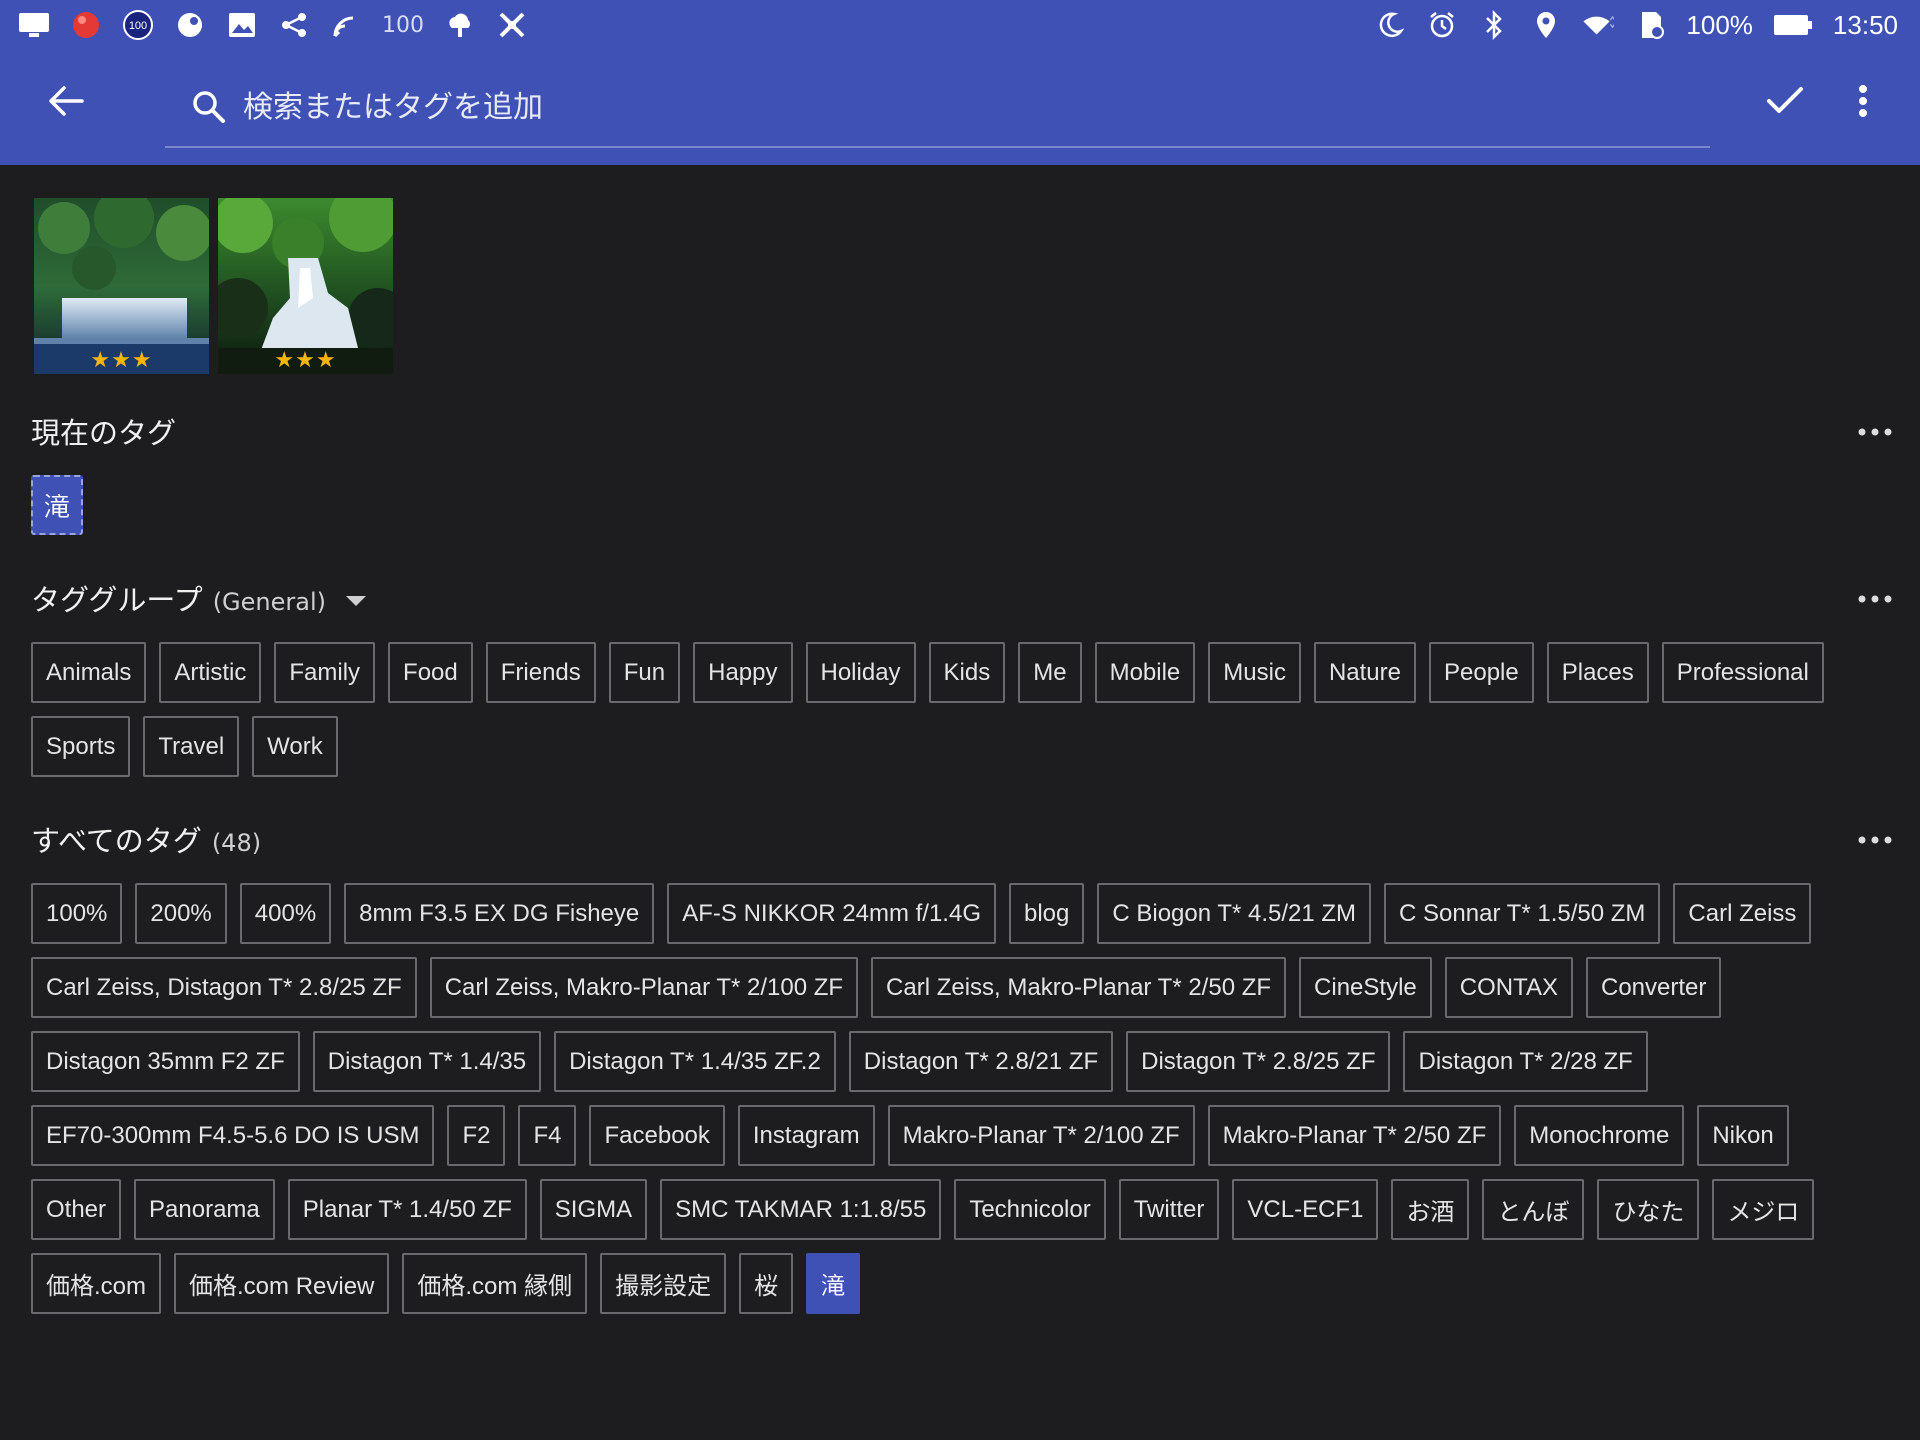 The width and height of the screenshot is (1920, 1440). I want to click on tag-chip: 価格.com 縁側, so click(495, 1283).